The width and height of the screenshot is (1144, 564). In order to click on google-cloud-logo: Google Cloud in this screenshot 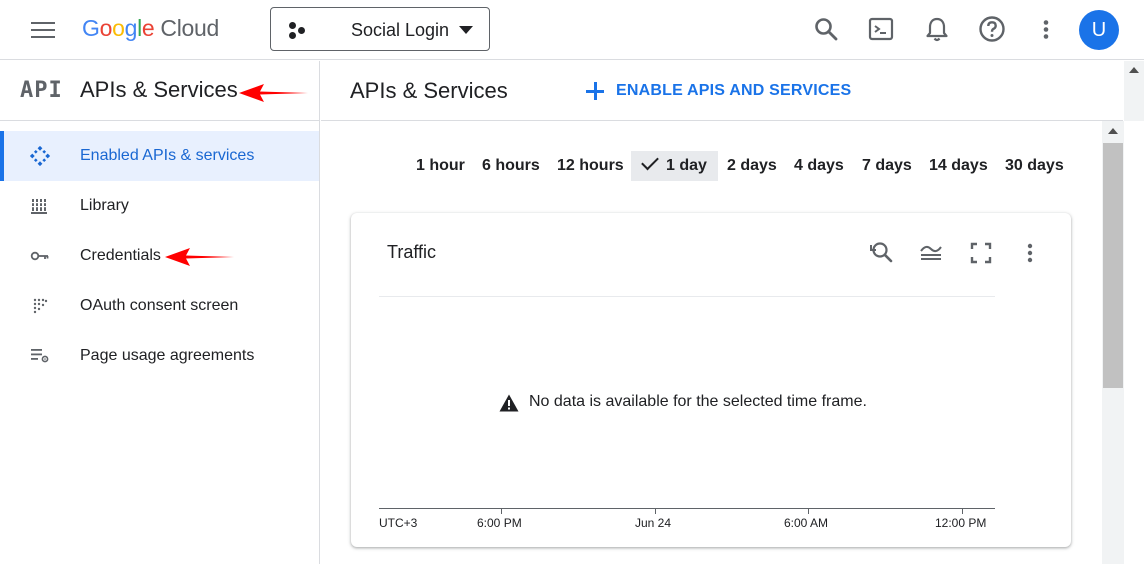, I will do `click(150, 28)`.